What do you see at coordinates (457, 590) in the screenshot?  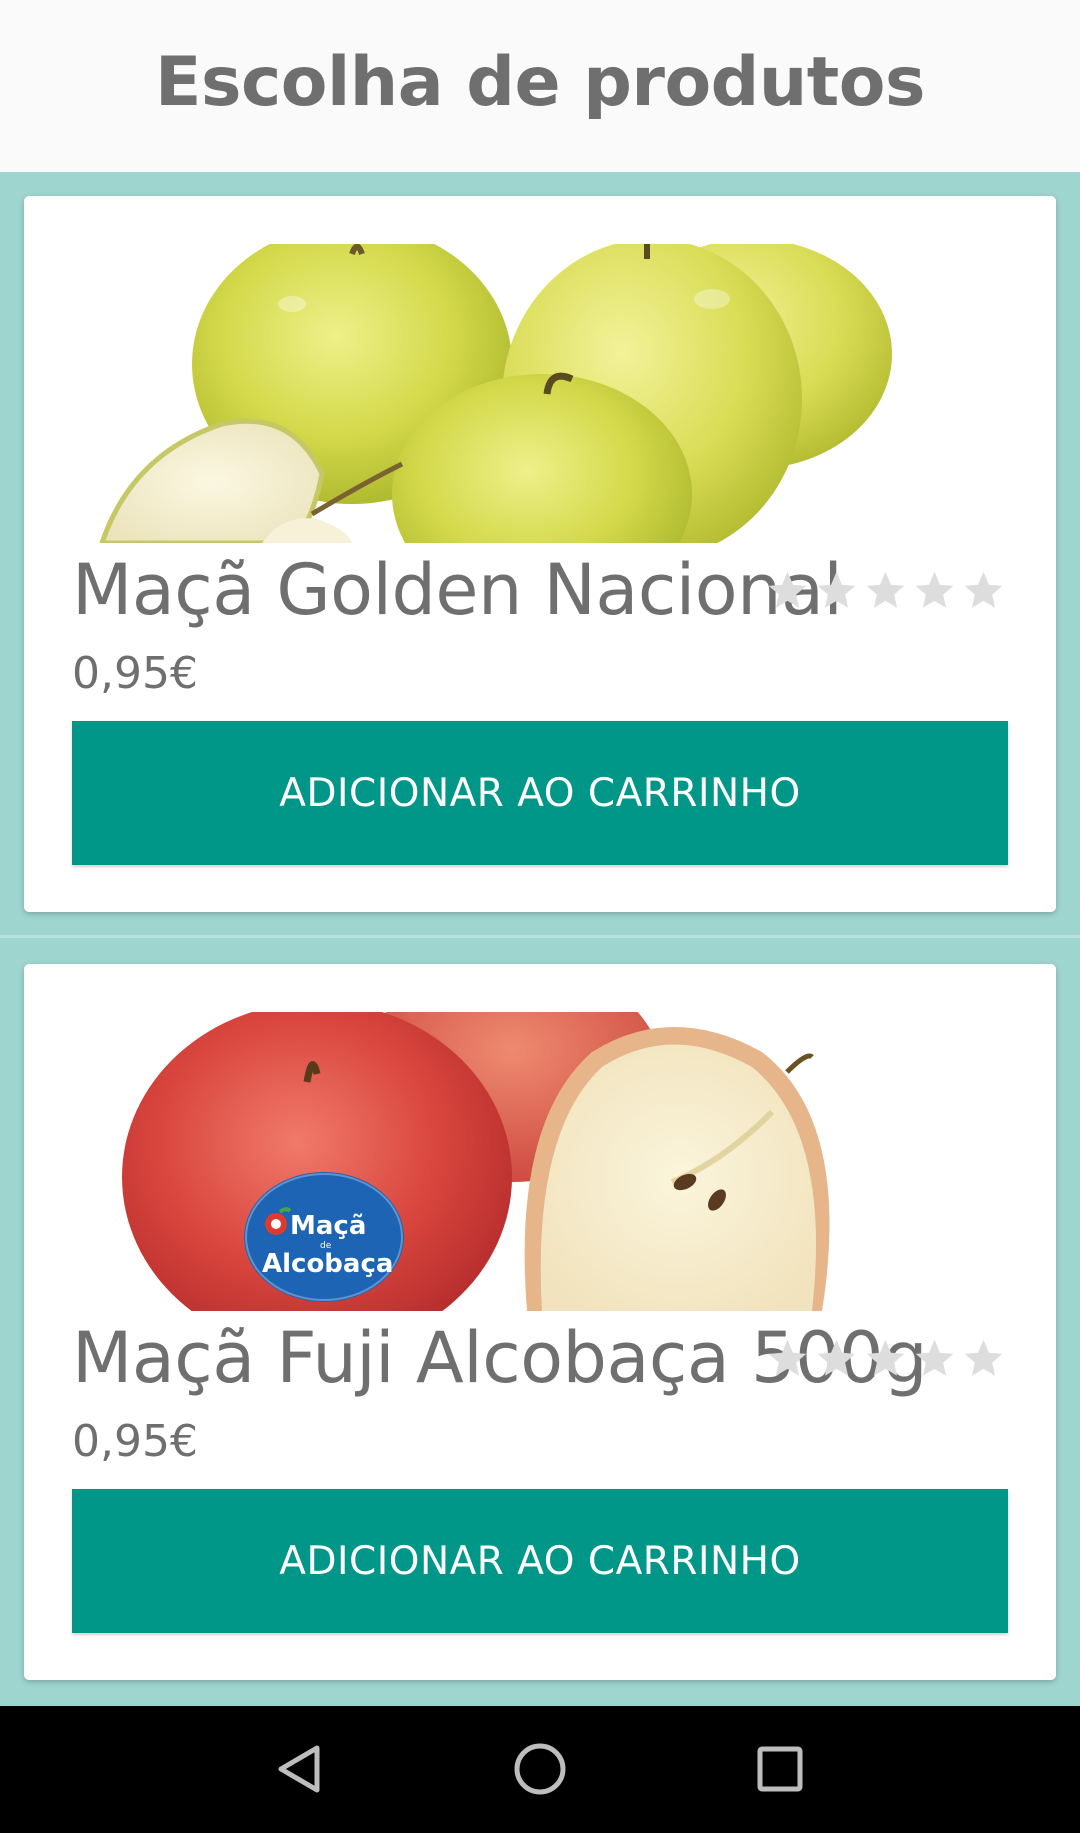 I see `product-name: Maçã Golden Nacional` at bounding box center [457, 590].